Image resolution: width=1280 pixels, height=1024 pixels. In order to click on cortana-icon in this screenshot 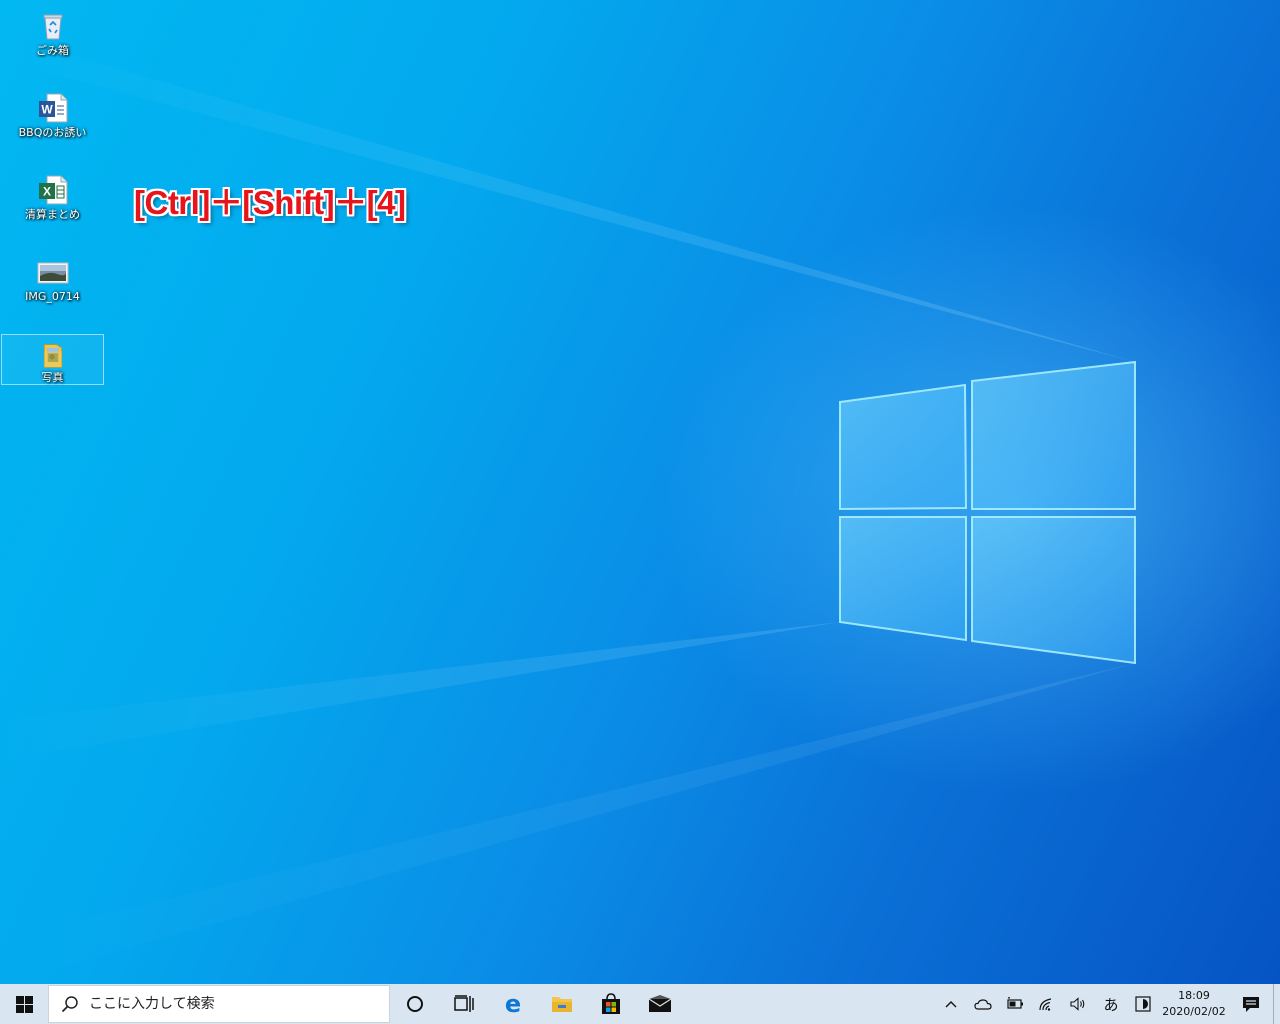, I will do `click(414, 1004)`.